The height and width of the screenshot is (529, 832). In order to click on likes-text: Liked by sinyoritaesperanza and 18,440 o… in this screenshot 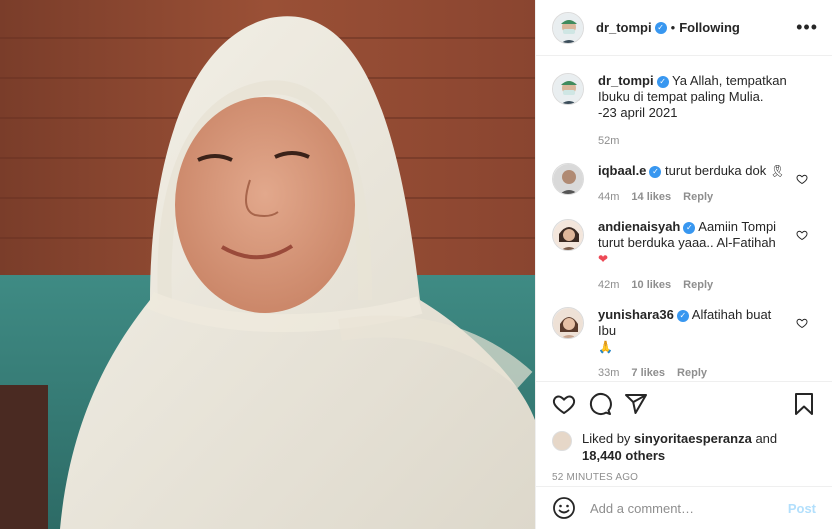, I will do `click(679, 447)`.